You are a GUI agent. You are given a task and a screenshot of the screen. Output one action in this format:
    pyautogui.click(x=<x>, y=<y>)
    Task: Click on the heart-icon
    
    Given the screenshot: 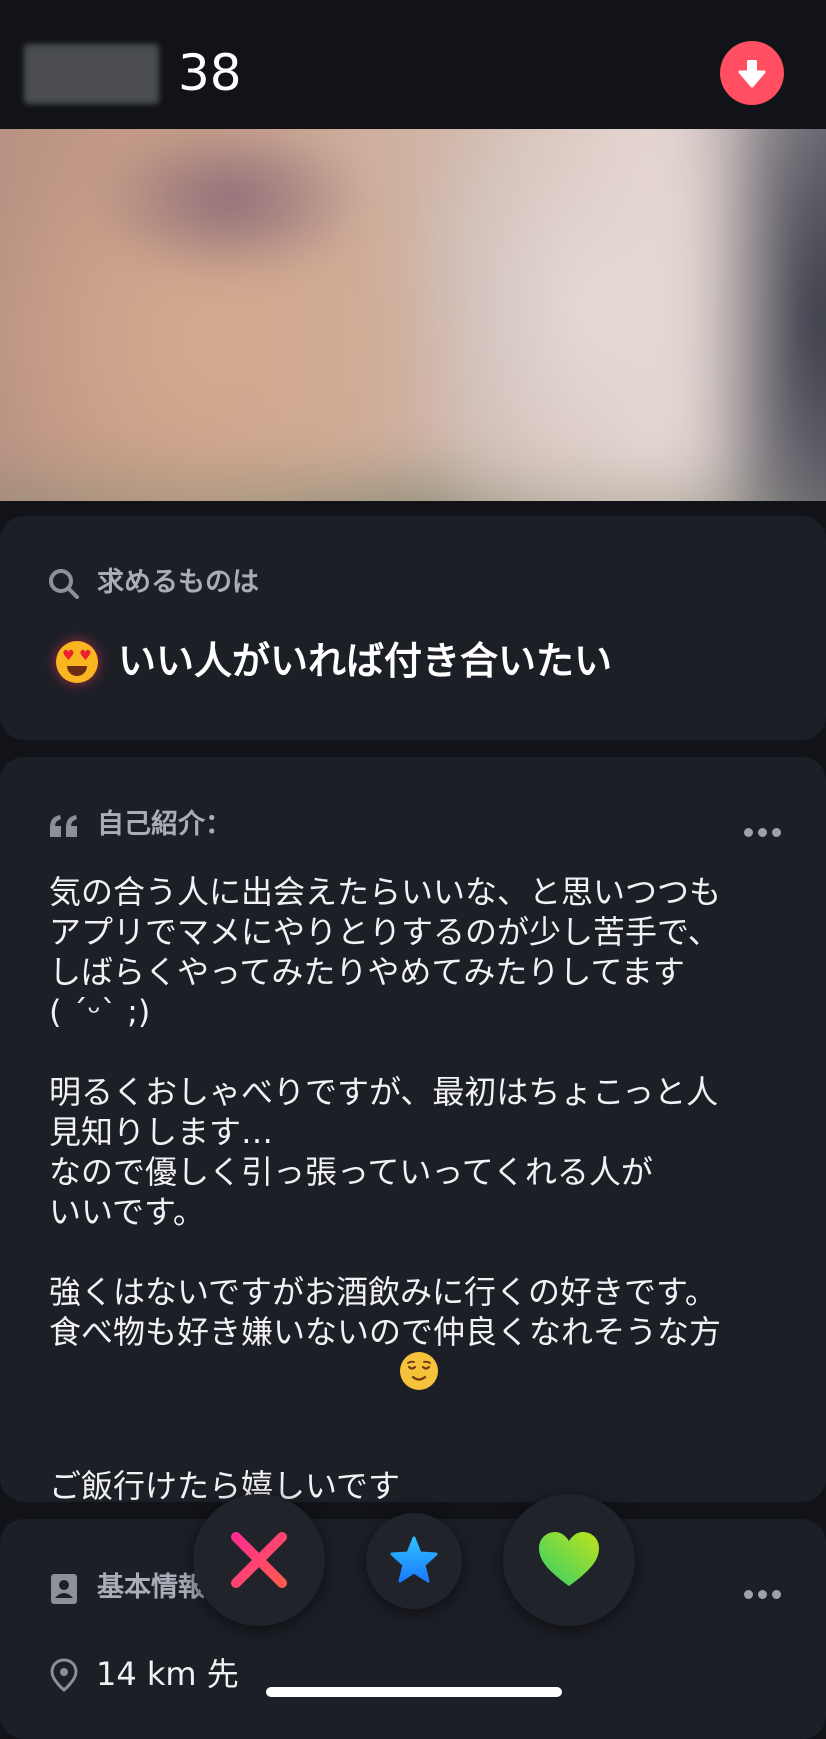 What is the action you would take?
    pyautogui.click(x=569, y=1559)
    